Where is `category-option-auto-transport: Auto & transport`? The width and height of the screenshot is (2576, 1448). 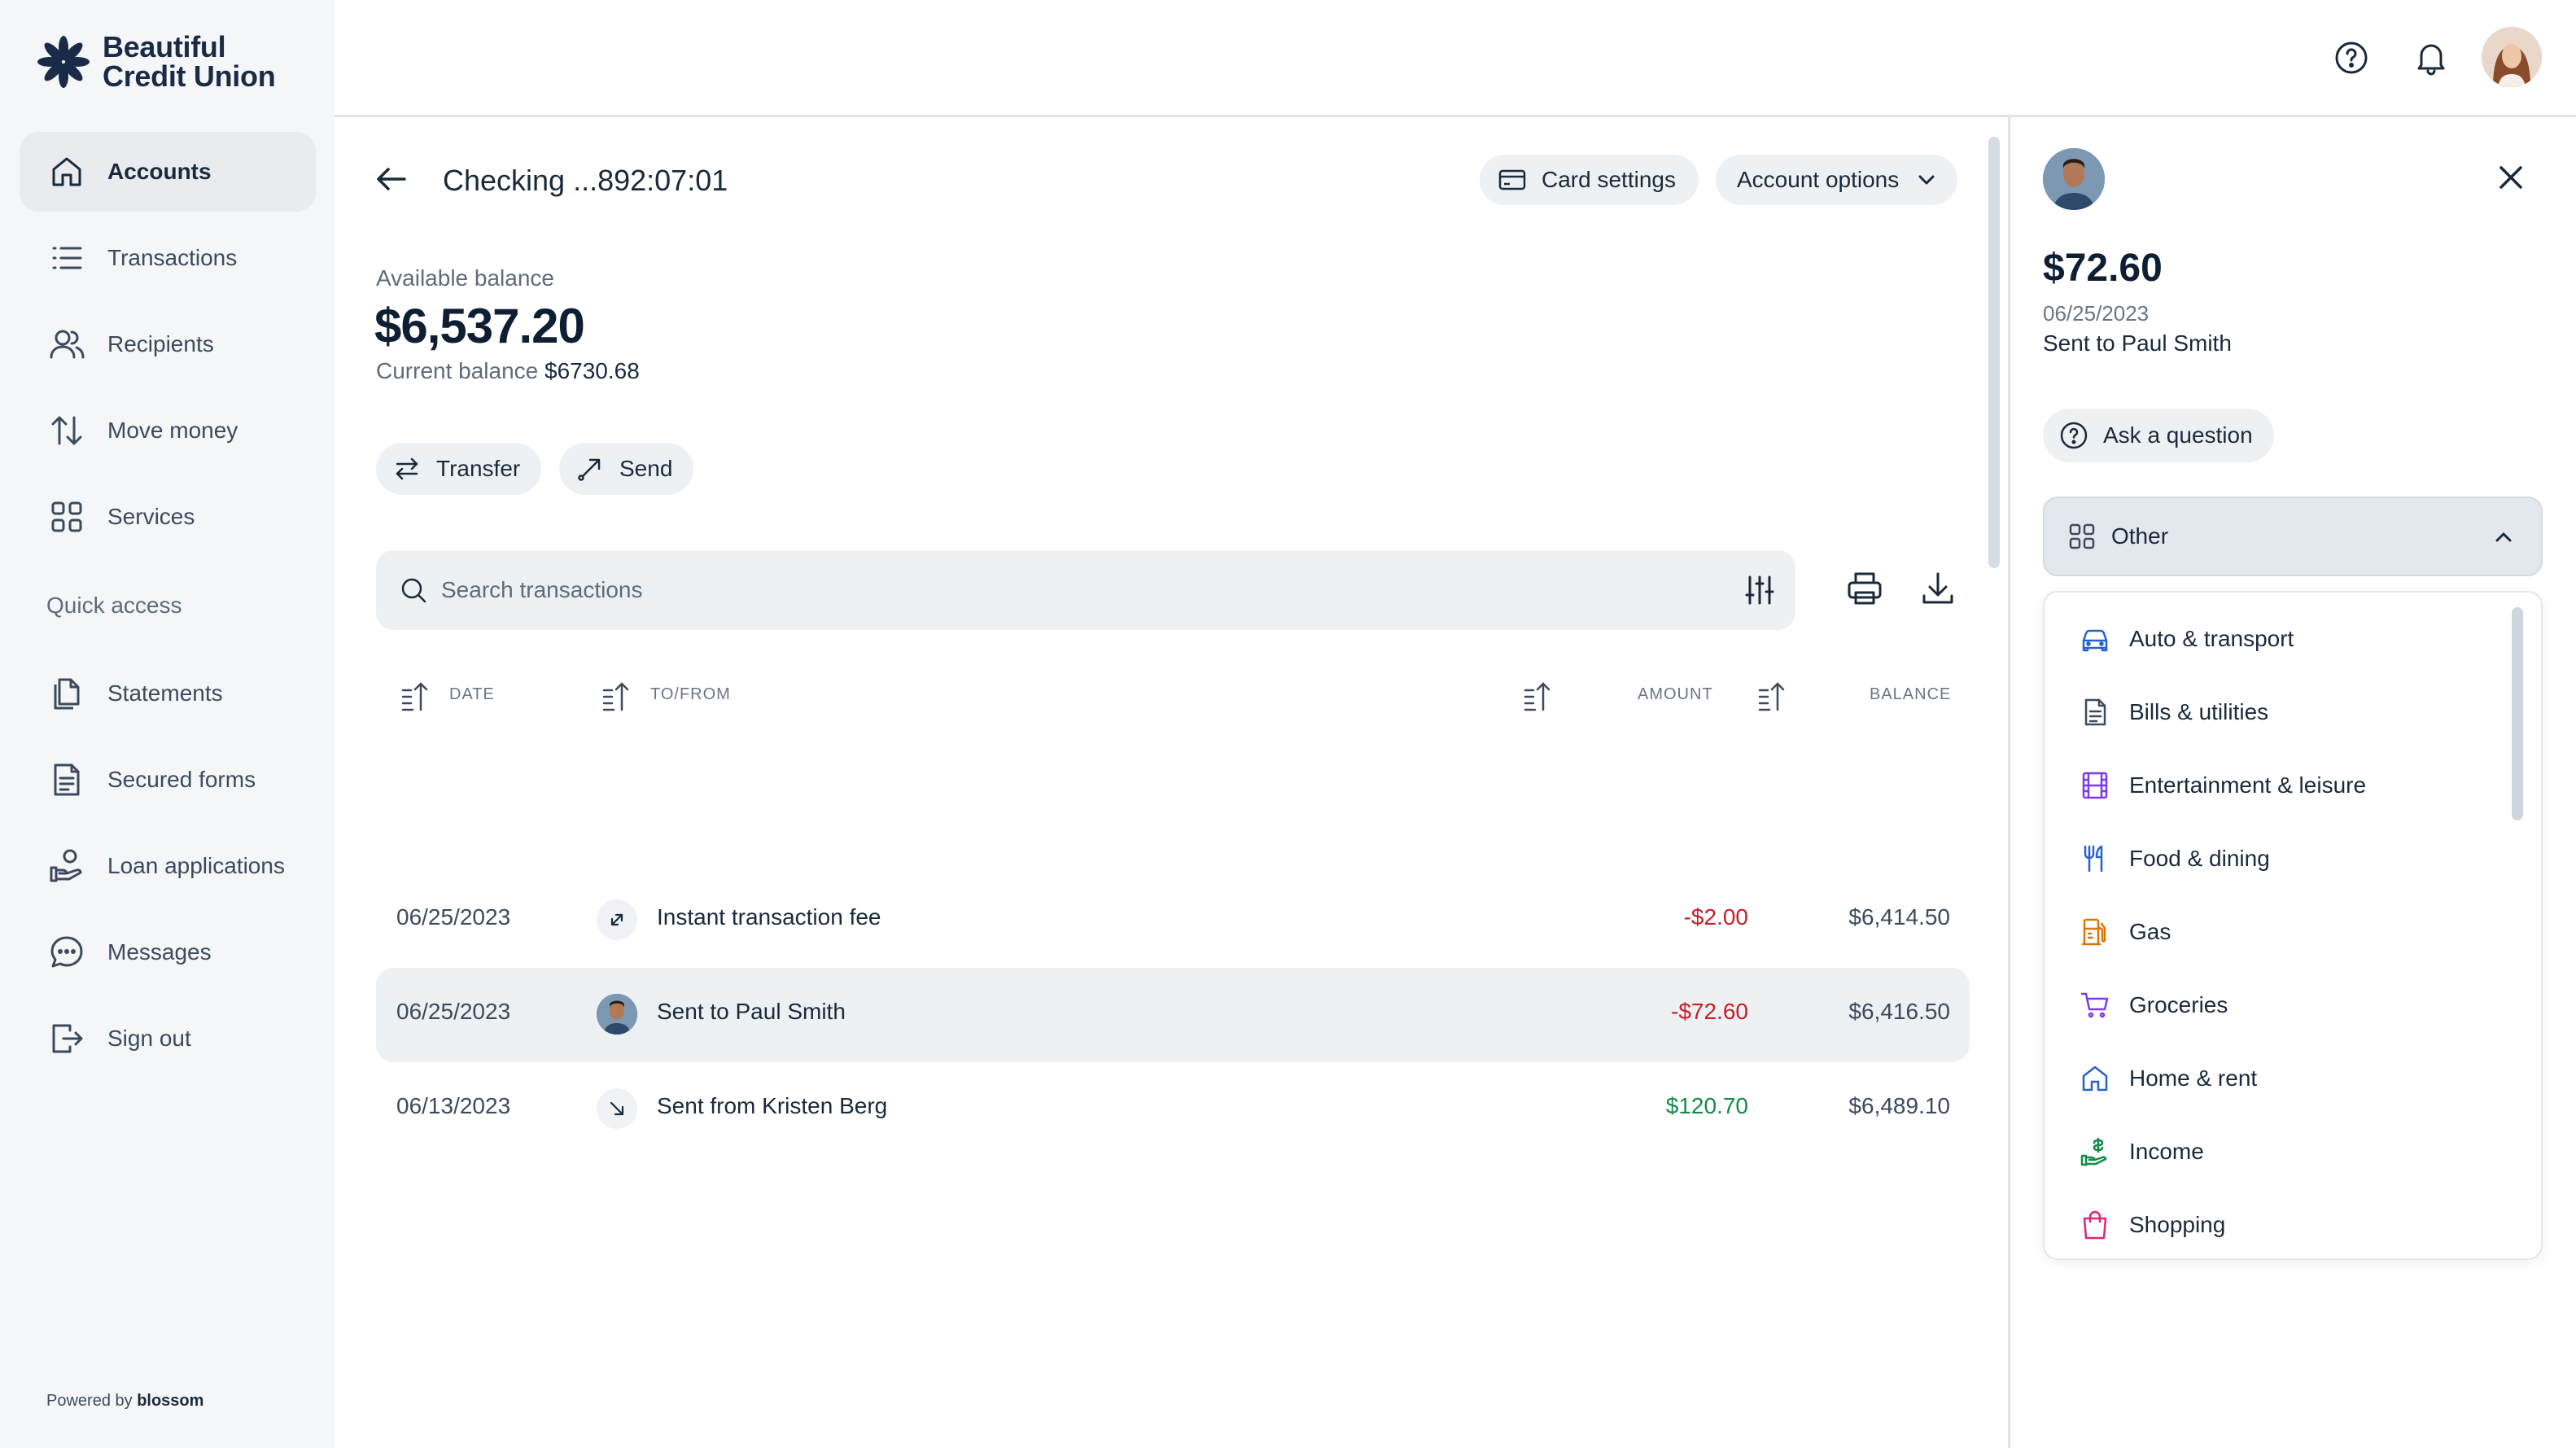
category-option-auto-transport: Auto & transport is located at coordinates (2293, 639).